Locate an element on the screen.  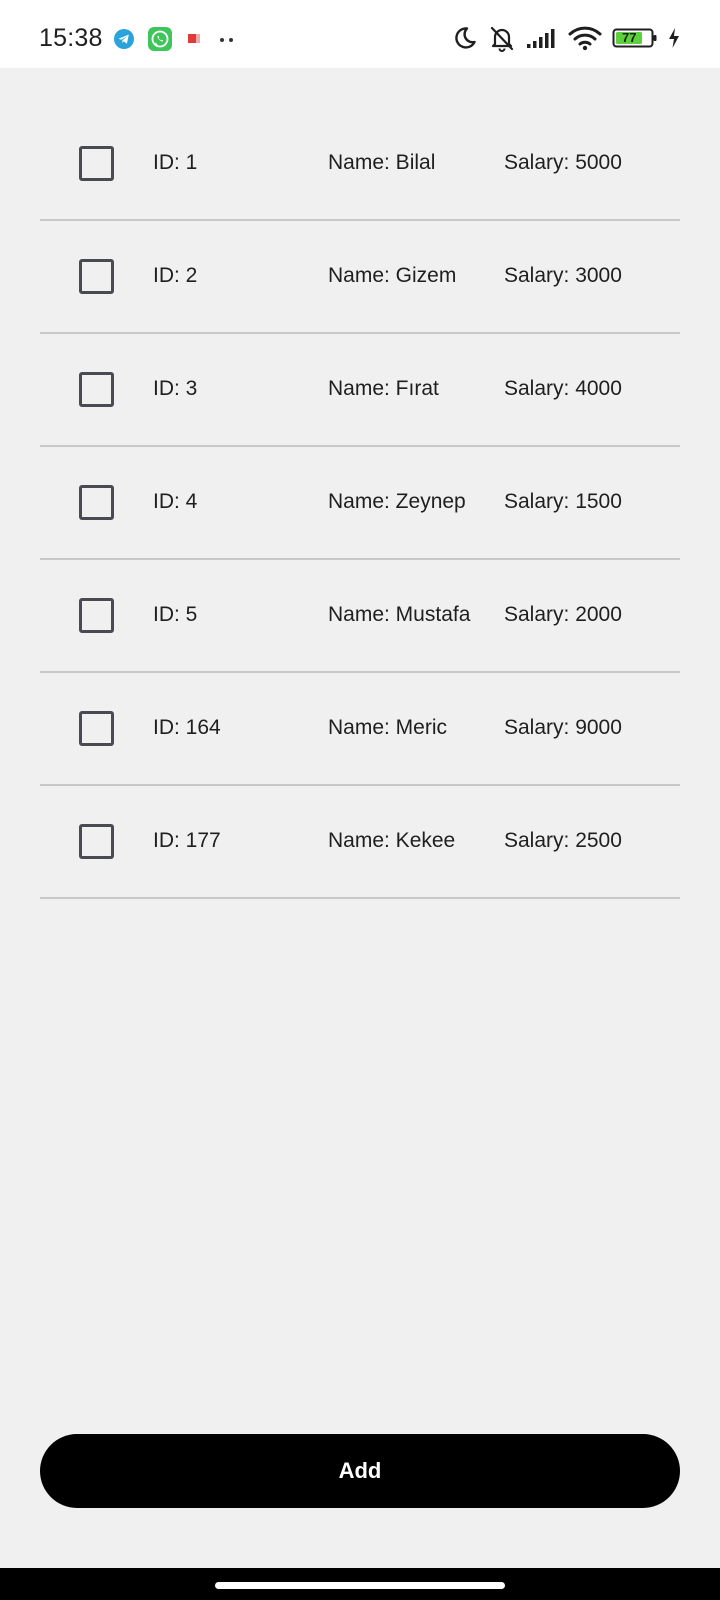
employee-row: ID: 1 Name: Bilal Salary: 5000 is located at coordinates (360, 164).